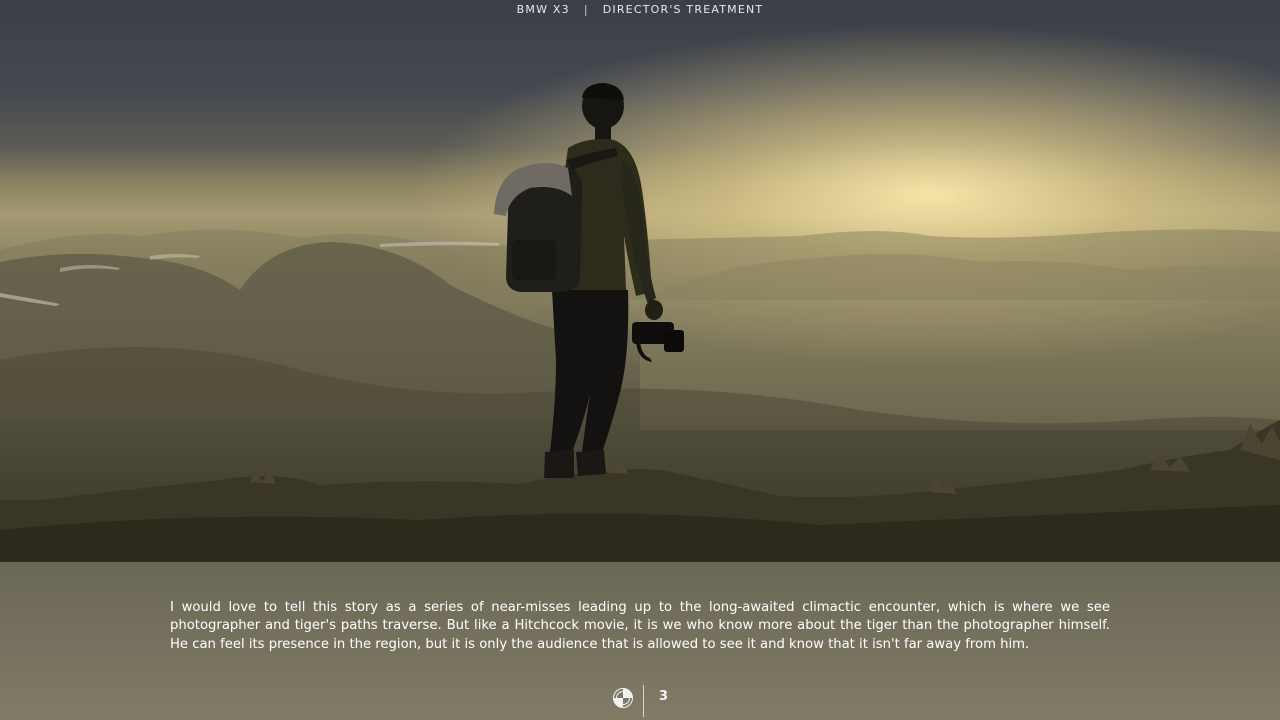  I want to click on brand-label: BMW X3, so click(543, 9).